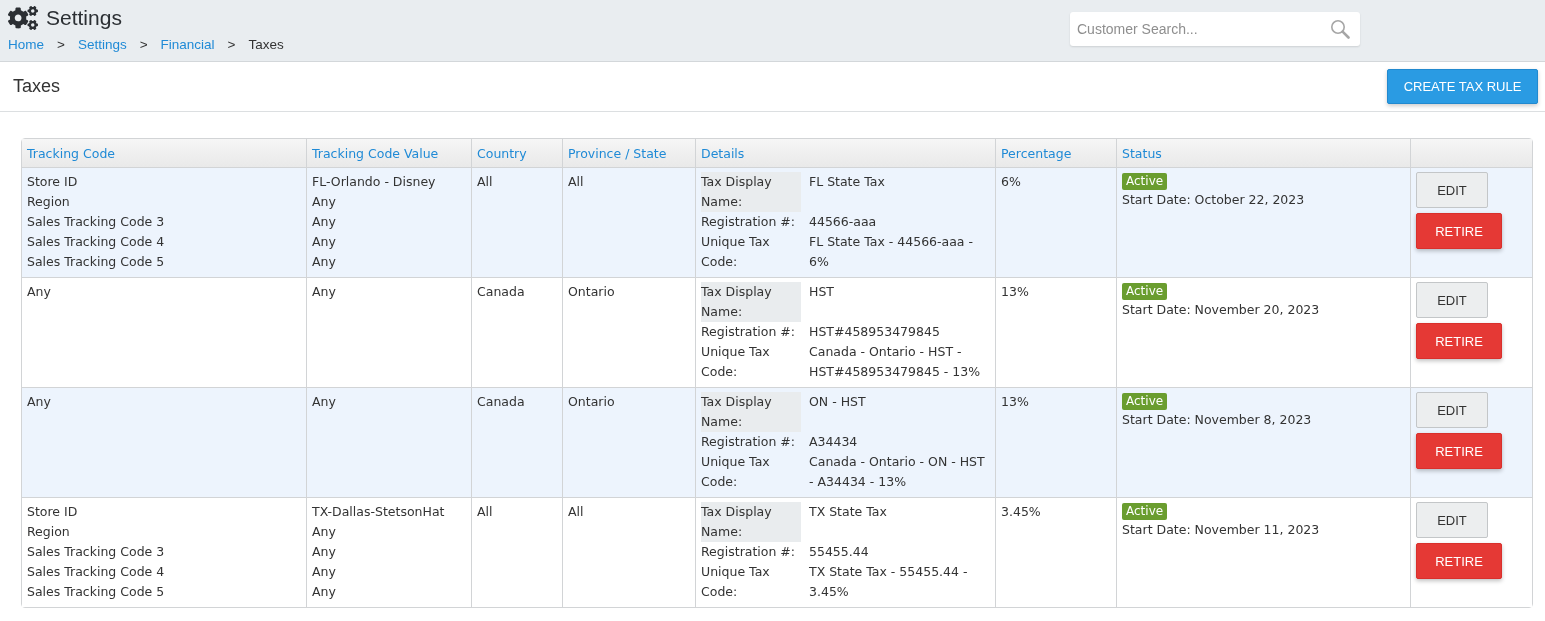 The image size is (1545, 621). Describe the element at coordinates (875, 332) in the screenshot. I see `detail-value: HST#458953479845` at that location.